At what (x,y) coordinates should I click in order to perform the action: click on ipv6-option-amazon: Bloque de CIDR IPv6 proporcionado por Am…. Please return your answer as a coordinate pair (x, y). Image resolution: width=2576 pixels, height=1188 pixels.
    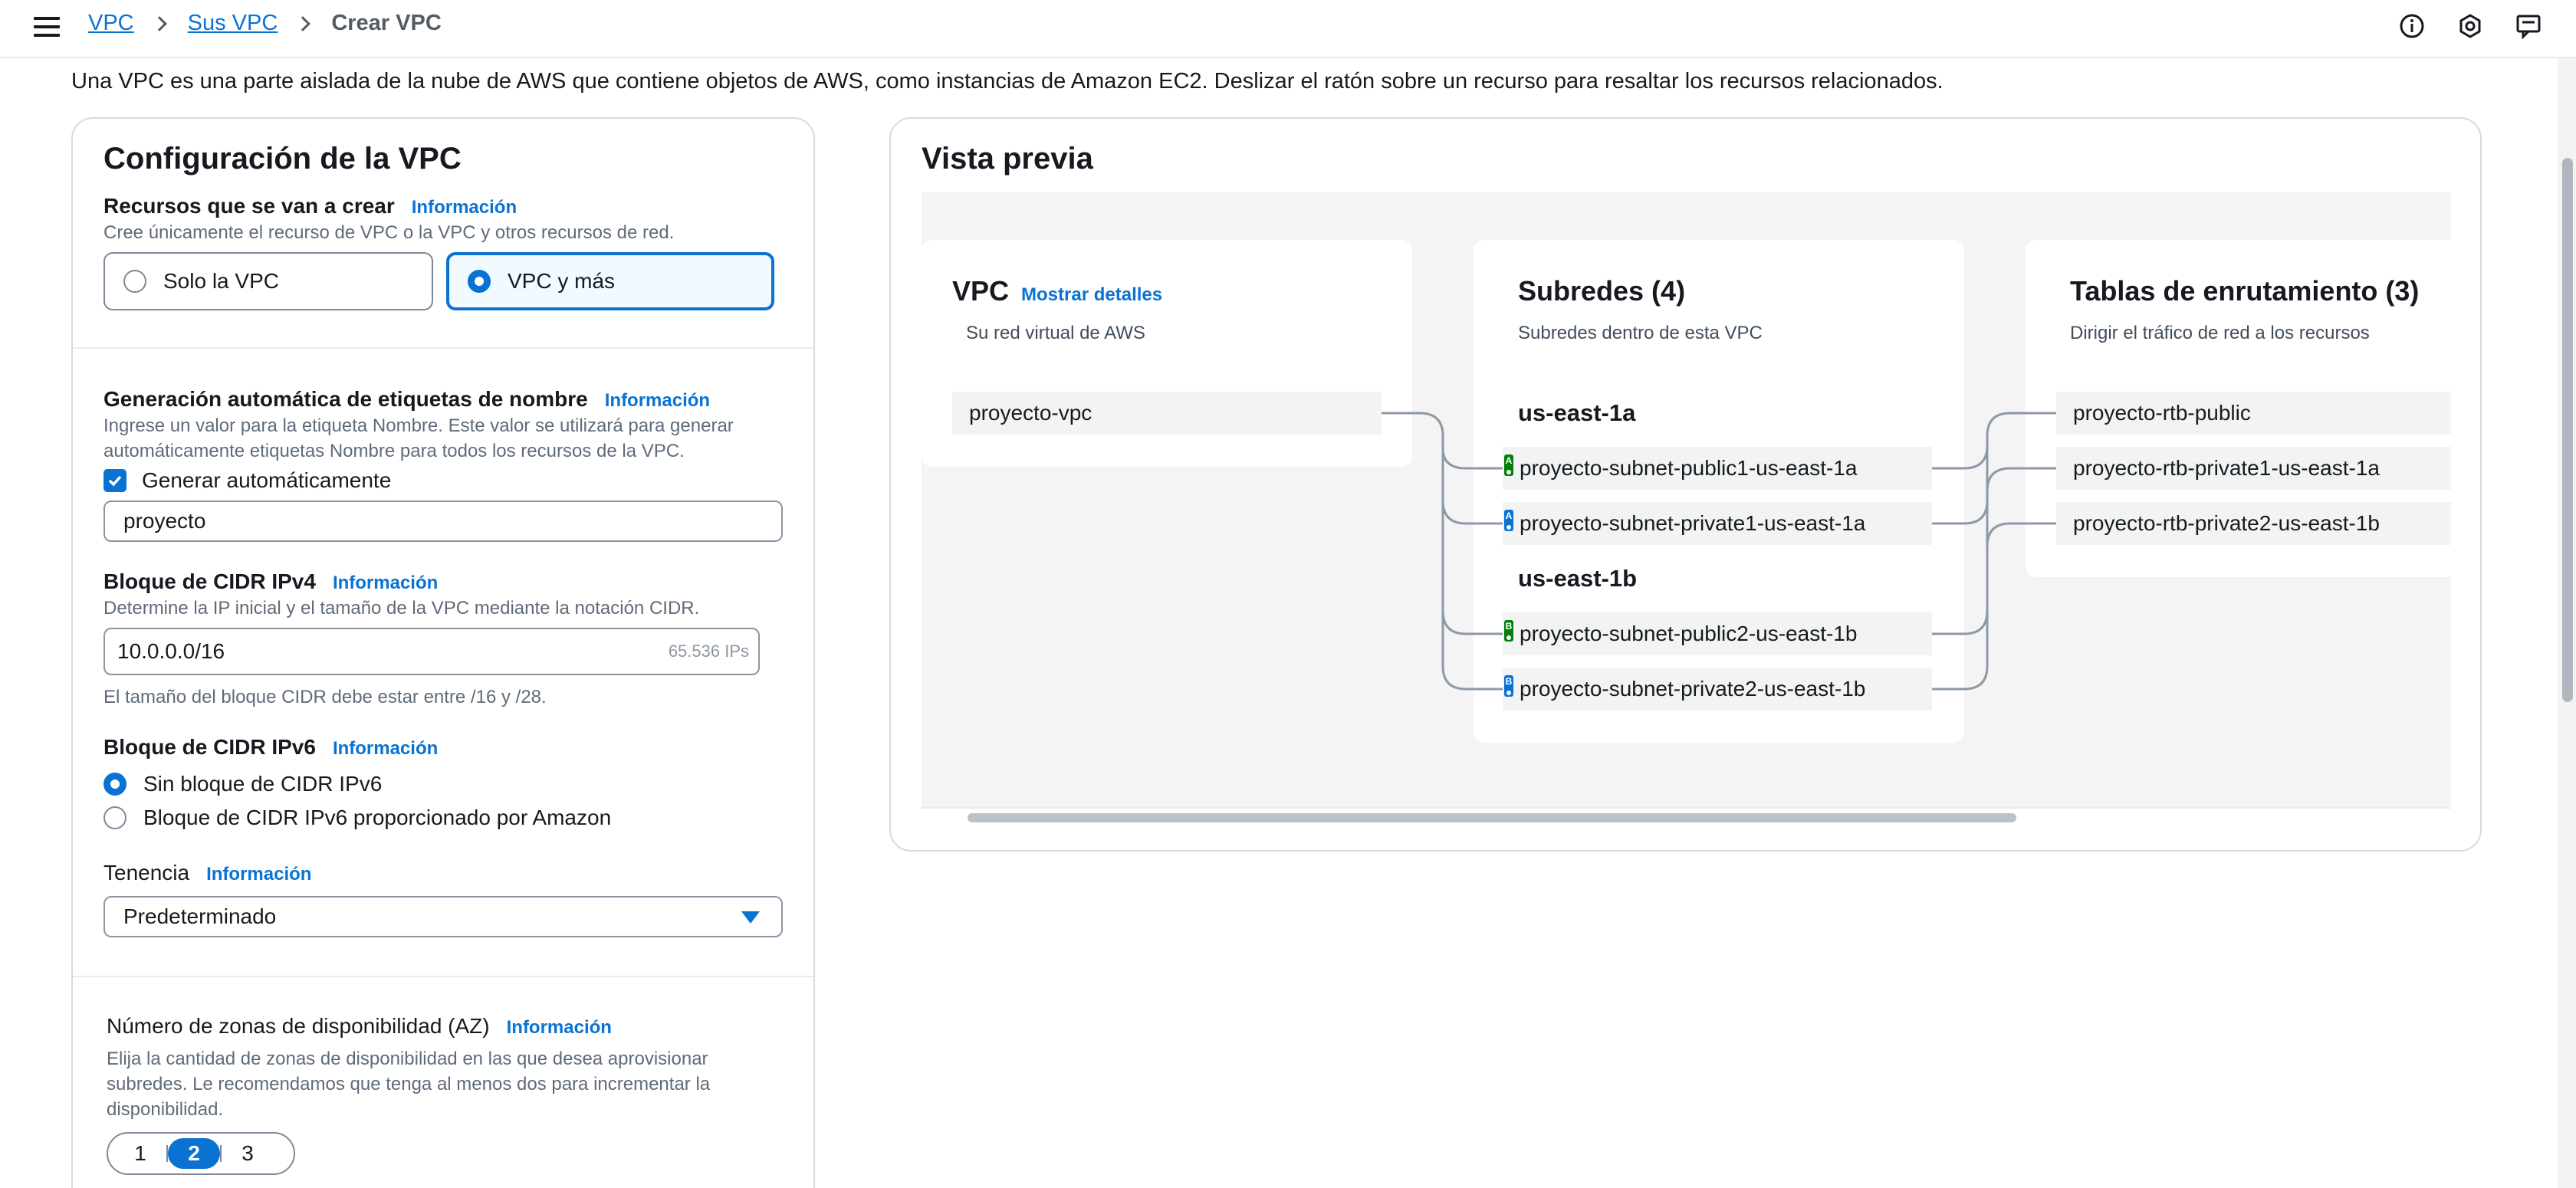
    Looking at the image, I should click on (357, 818).